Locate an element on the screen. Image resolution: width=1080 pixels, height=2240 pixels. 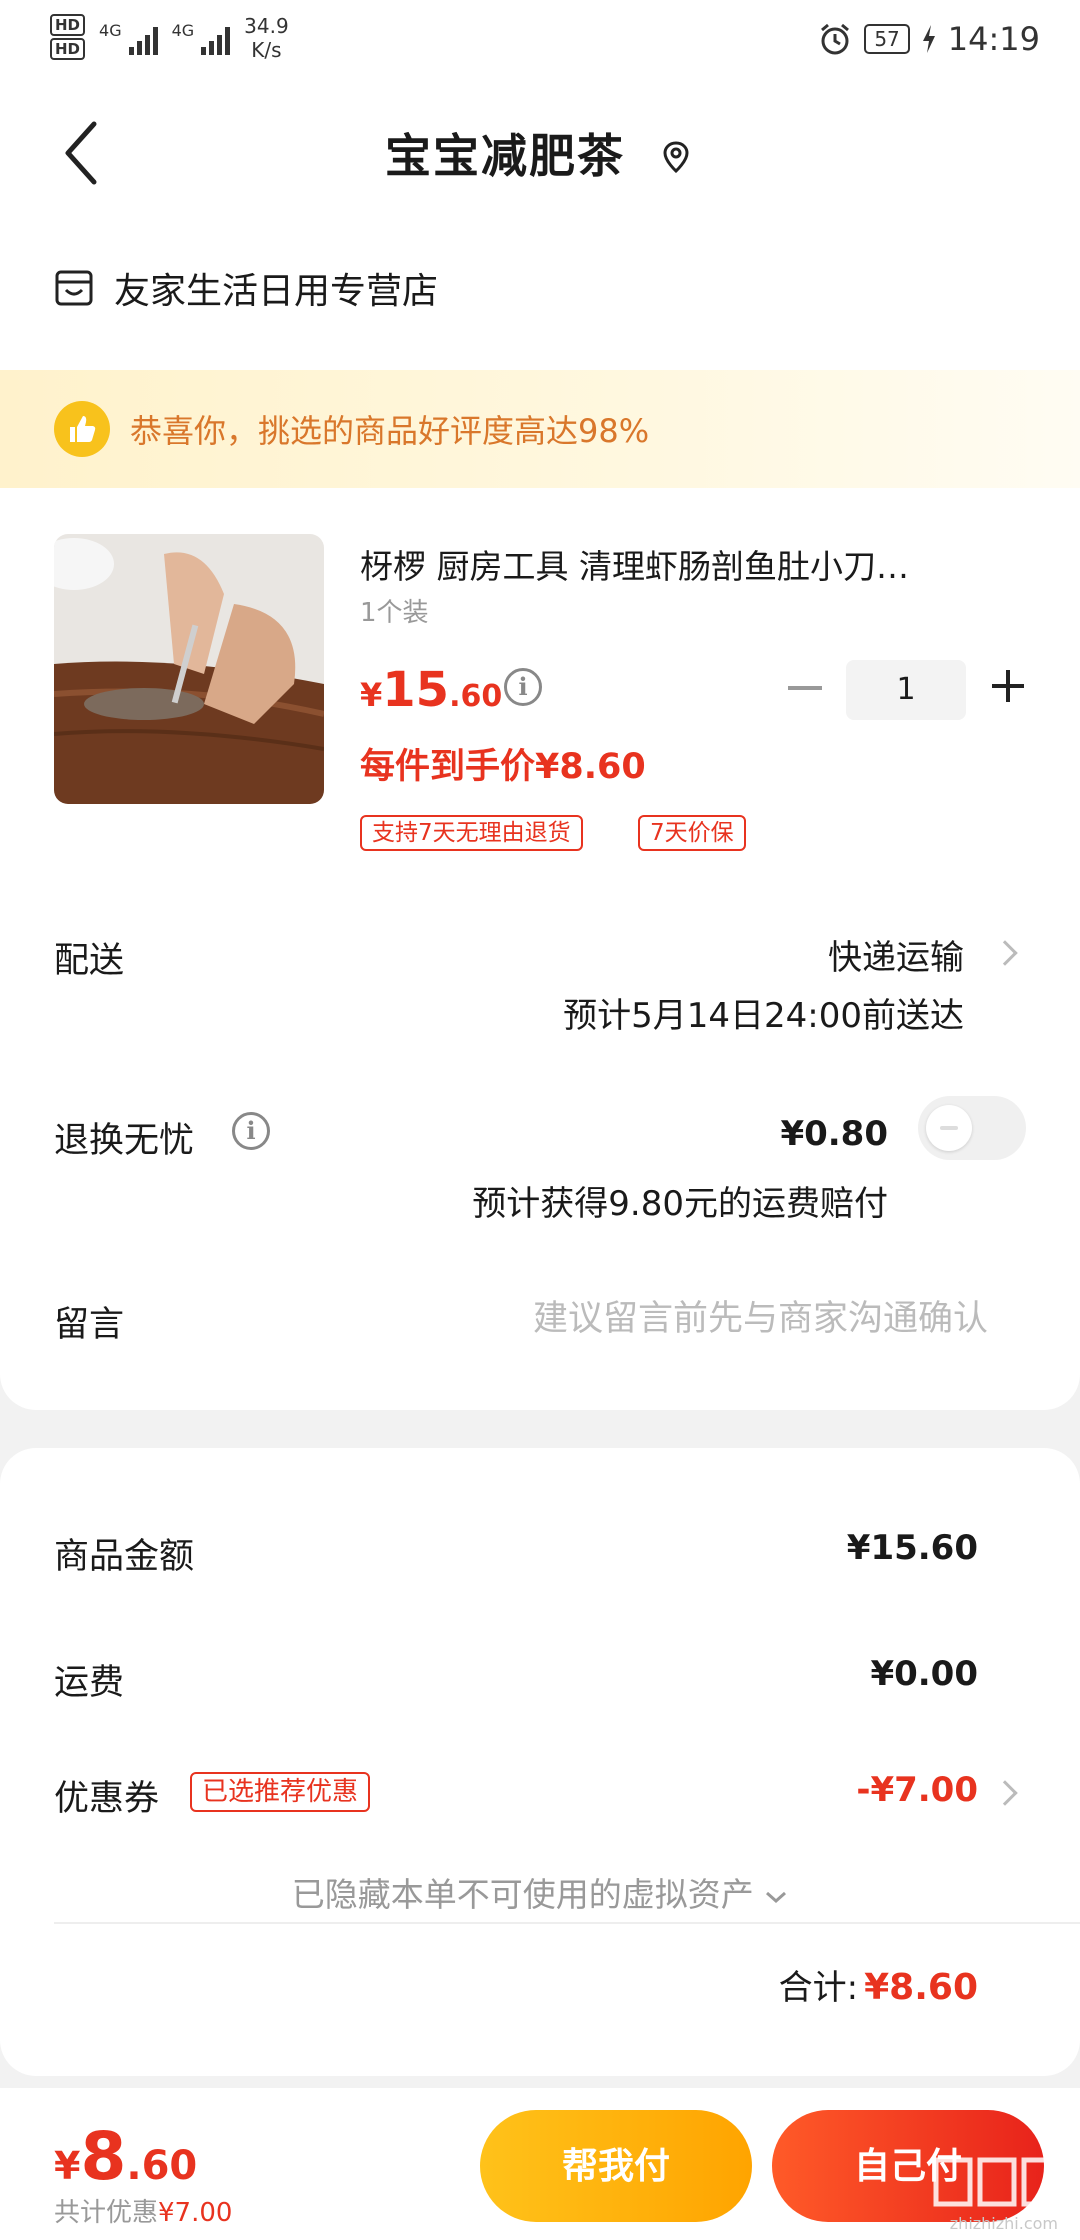
coupon-badge: 已选推荐优惠 is located at coordinates (280, 1792).